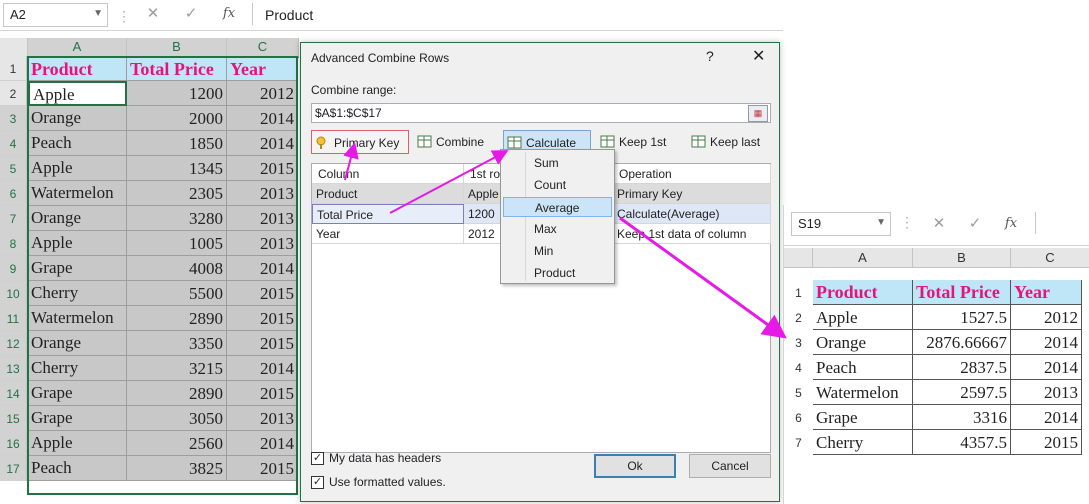 This screenshot has width=1089, height=504. Describe the element at coordinates (360, 142) in the screenshot. I see `primary-key-button: Primary Key` at that location.